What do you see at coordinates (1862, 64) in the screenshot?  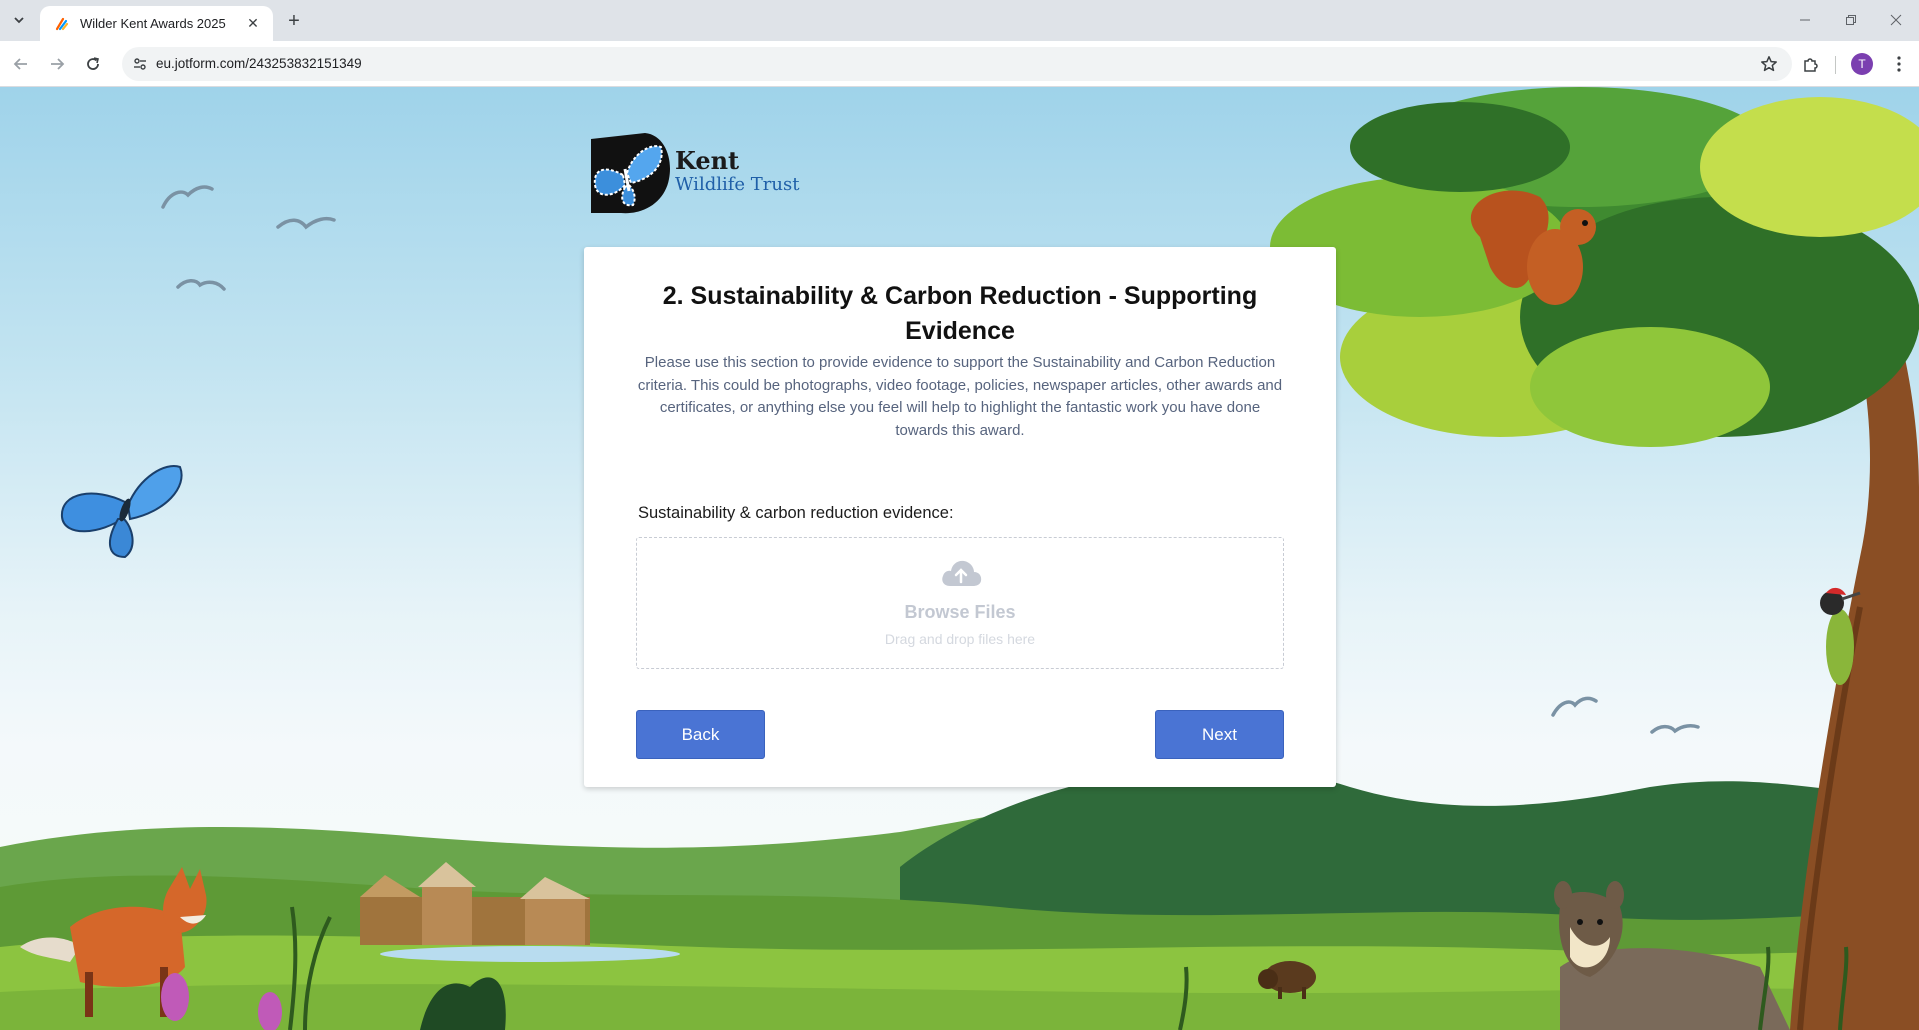 I see `profile-avatar: T` at bounding box center [1862, 64].